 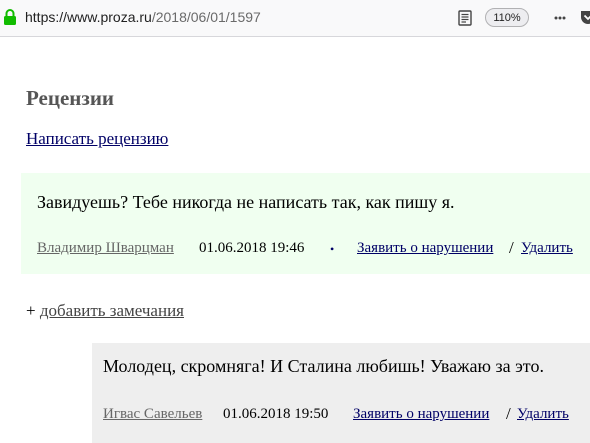 What do you see at coordinates (206, 17) in the screenshot?
I see `url-path: /2018/06/01/1597` at bounding box center [206, 17].